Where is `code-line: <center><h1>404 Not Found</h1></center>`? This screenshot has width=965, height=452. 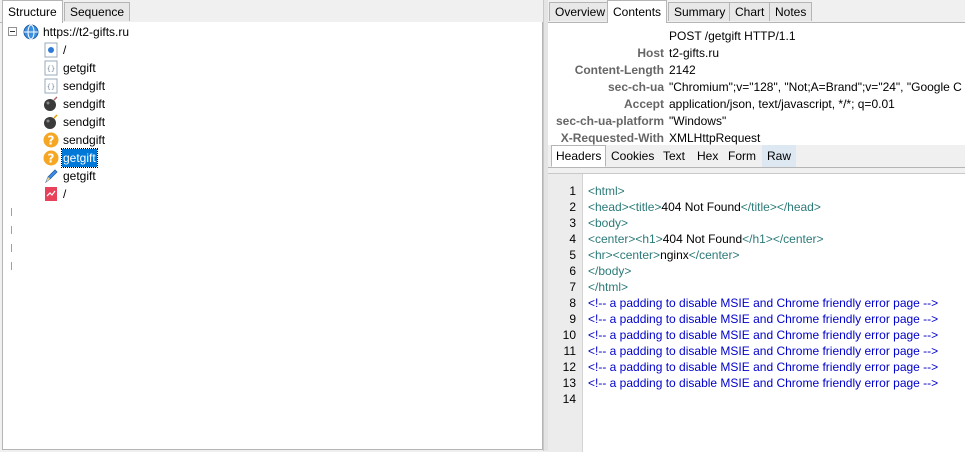
code-line: <center><h1>404 Not Found</h1></center> is located at coordinates (706, 239).